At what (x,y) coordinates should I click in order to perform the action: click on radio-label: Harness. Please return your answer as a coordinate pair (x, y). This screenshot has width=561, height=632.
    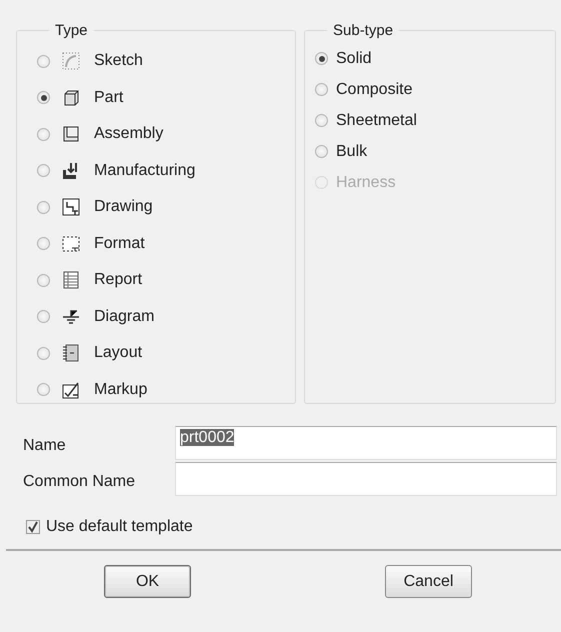
    Looking at the image, I should click on (366, 183).